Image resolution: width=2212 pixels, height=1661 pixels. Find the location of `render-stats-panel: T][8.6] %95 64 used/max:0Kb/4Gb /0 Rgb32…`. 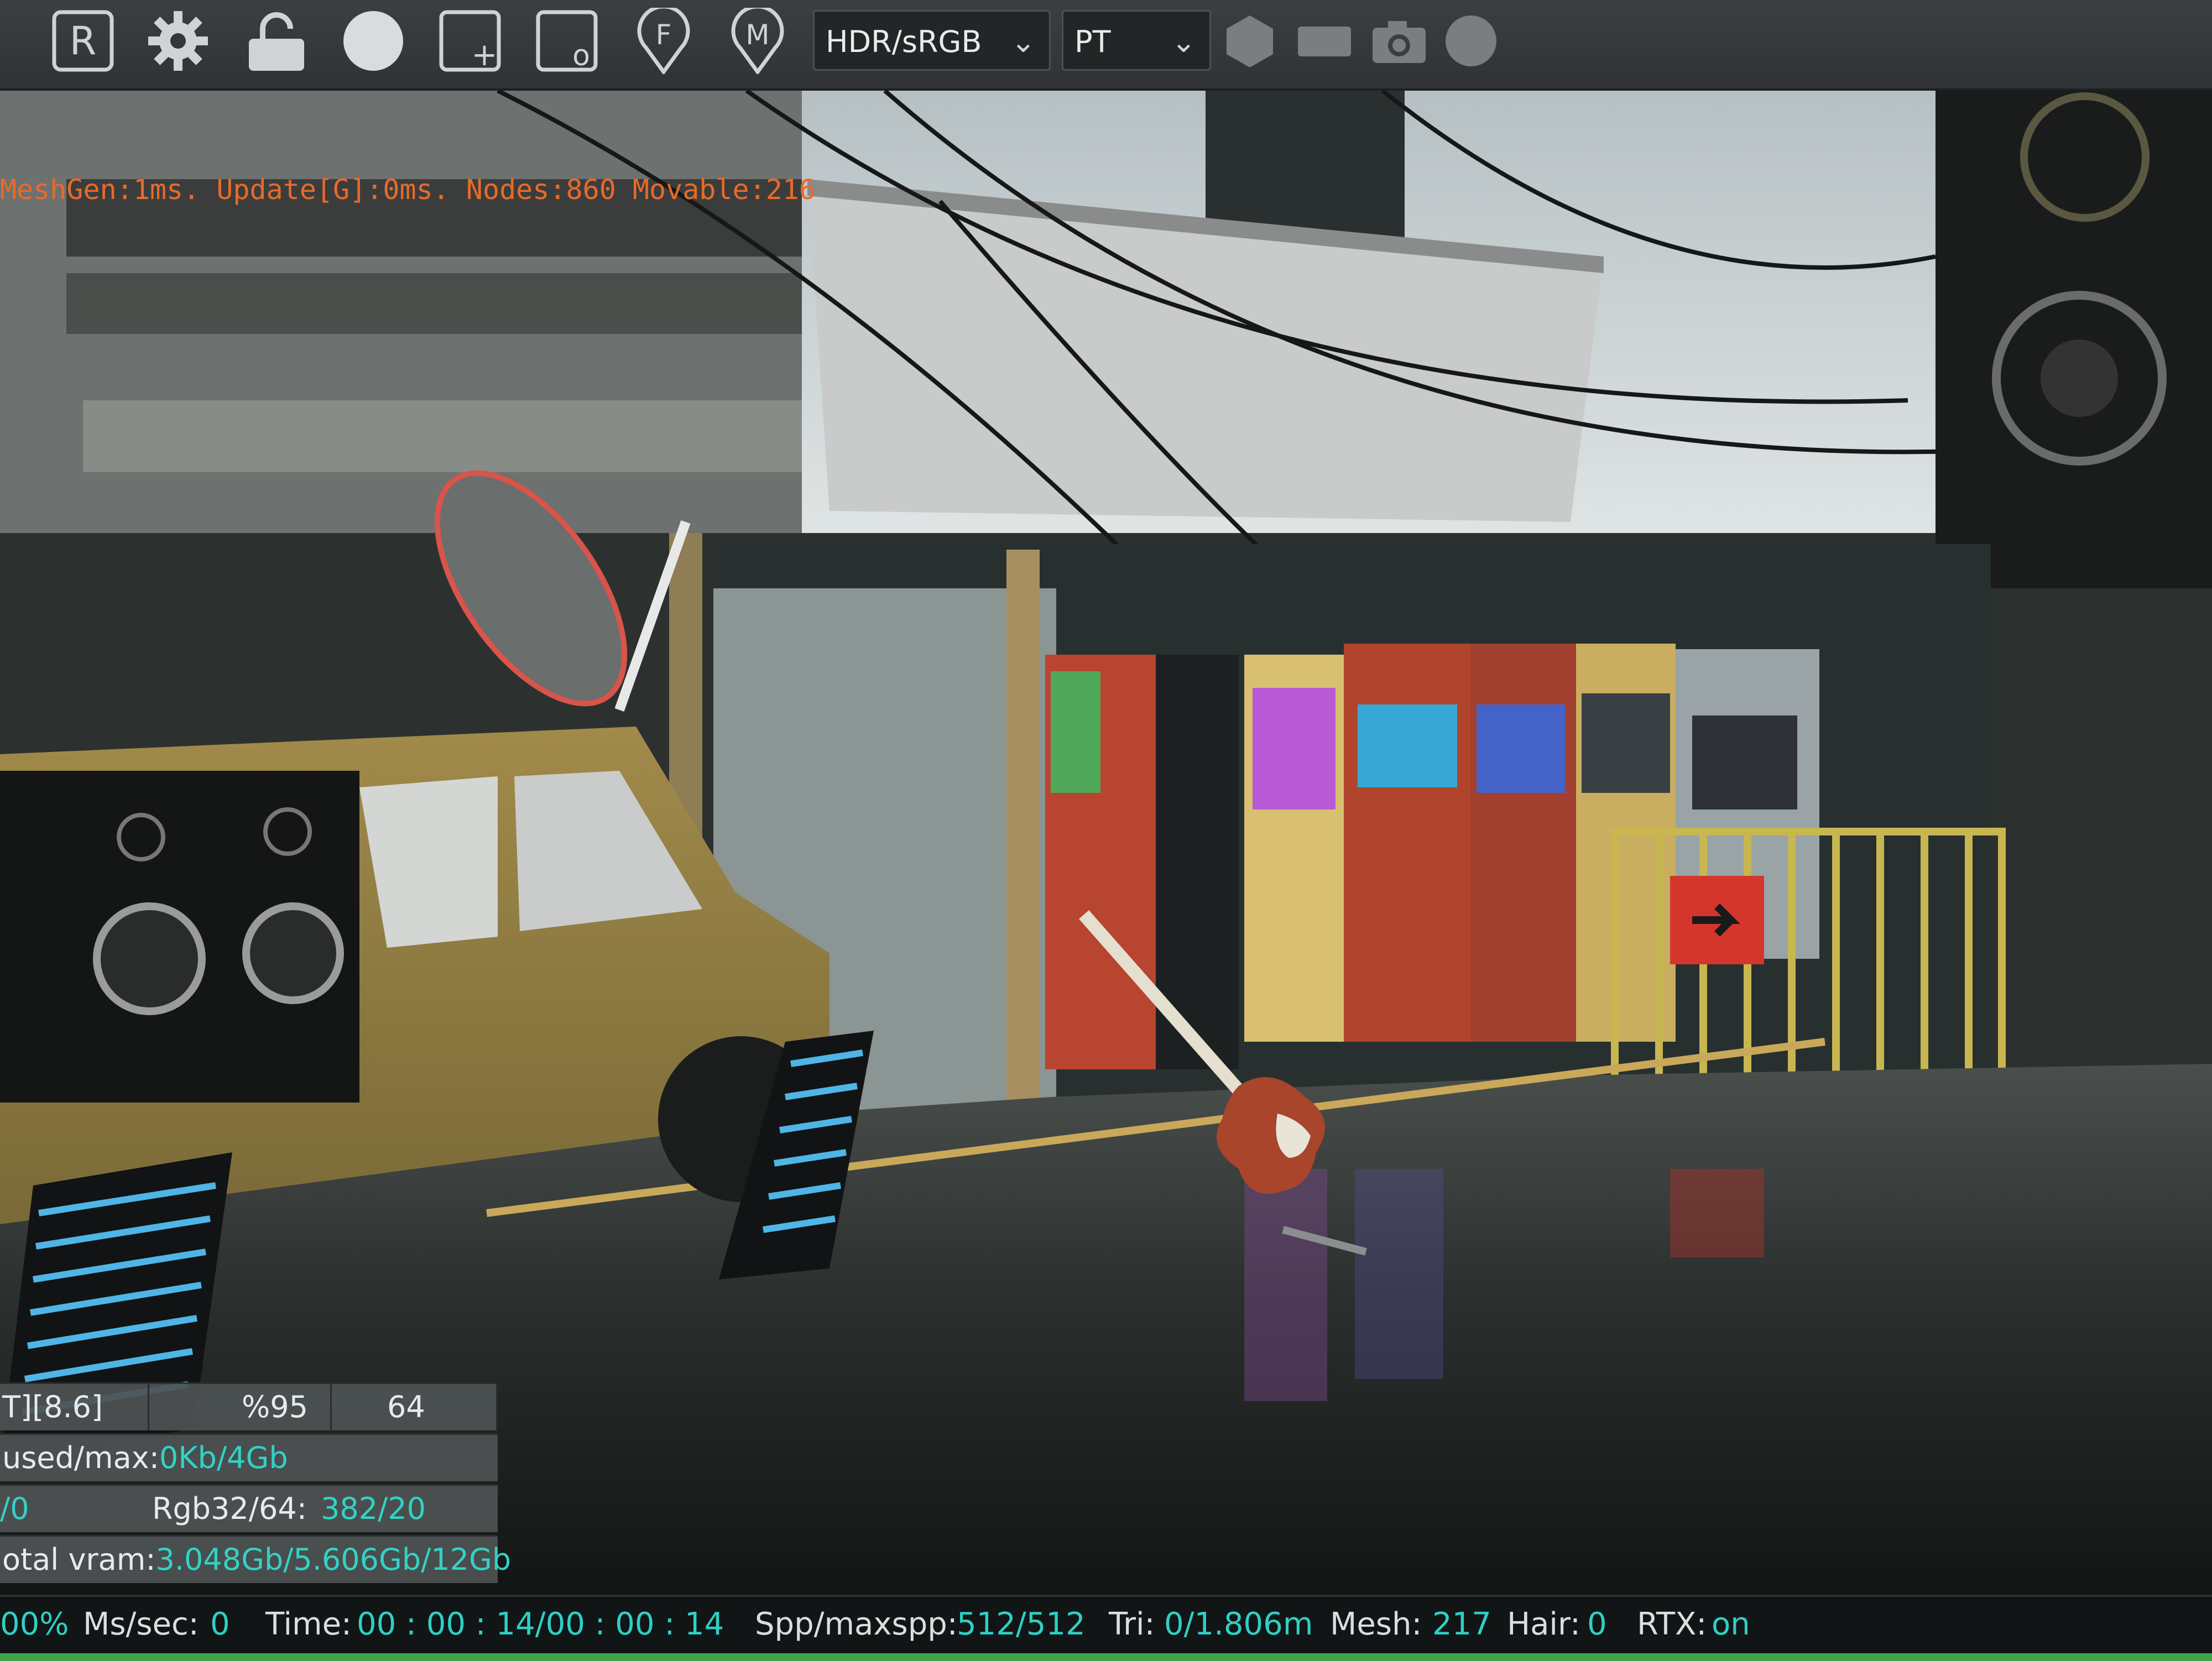

render-stats-panel: T][8.6] %95 64 used/max:0Kb/4Gb /0 Rgb32… is located at coordinates (256, 1487).